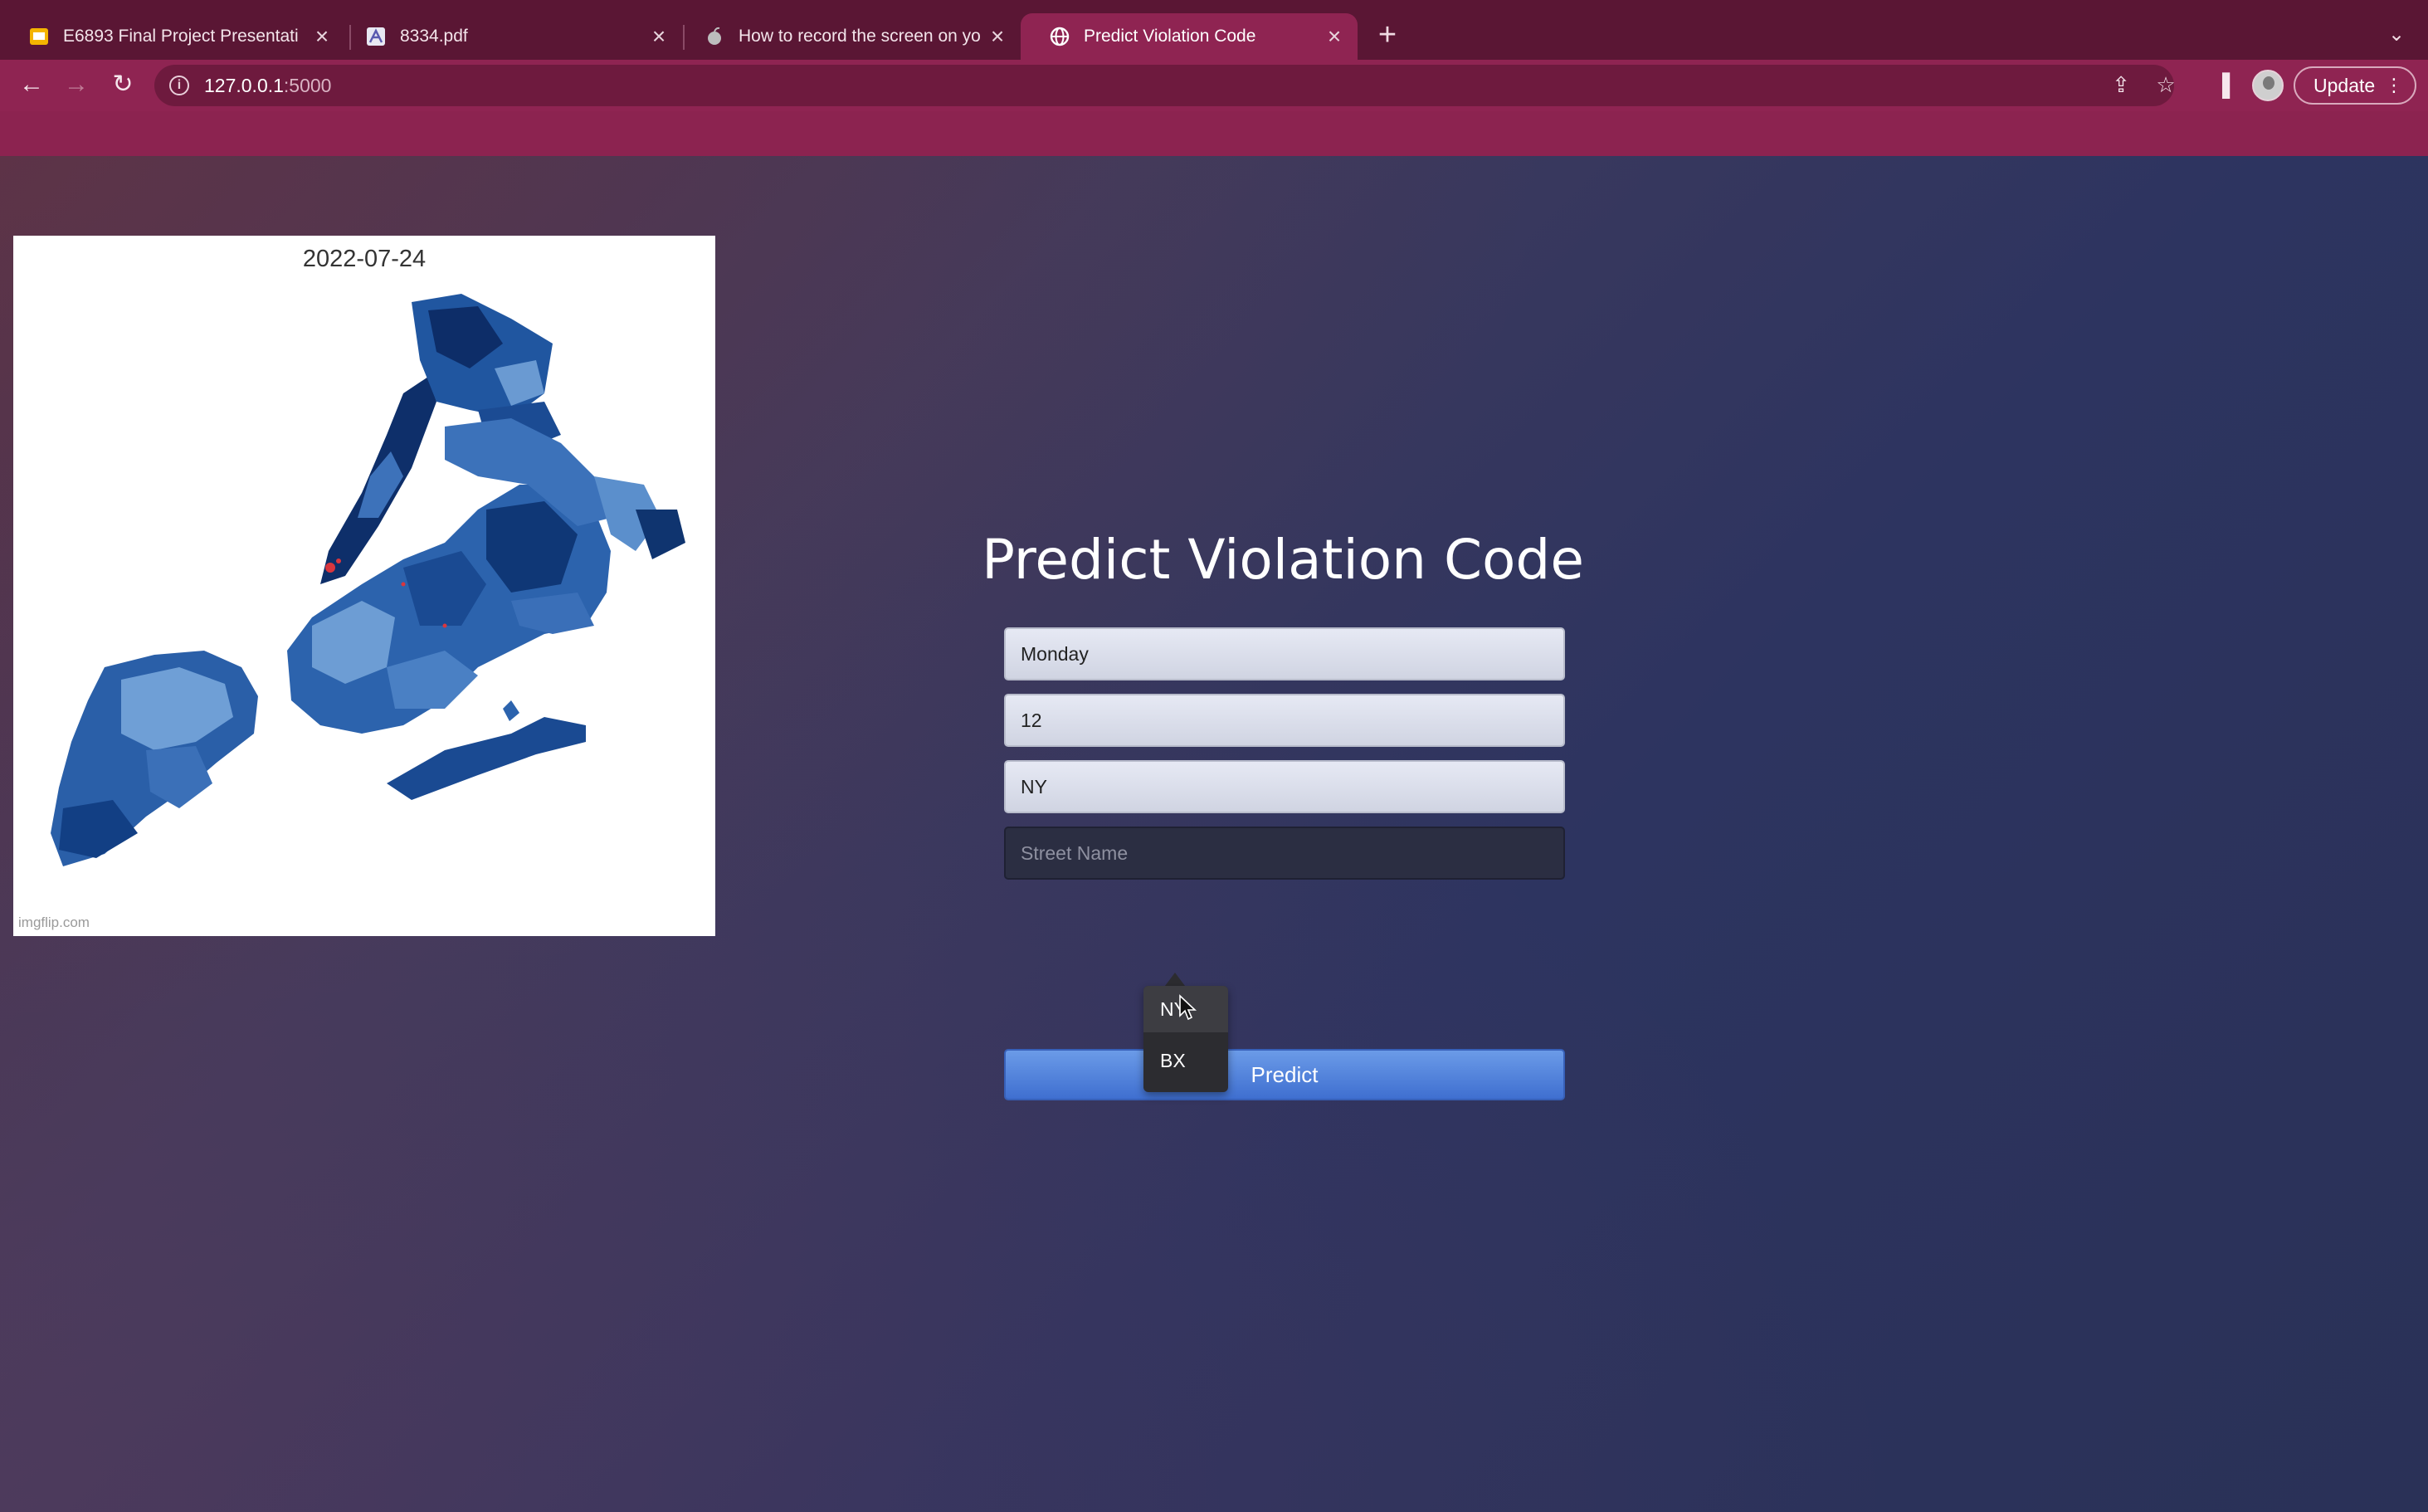 This screenshot has width=2428, height=1512. I want to click on hour-value: 12, so click(1031, 720).